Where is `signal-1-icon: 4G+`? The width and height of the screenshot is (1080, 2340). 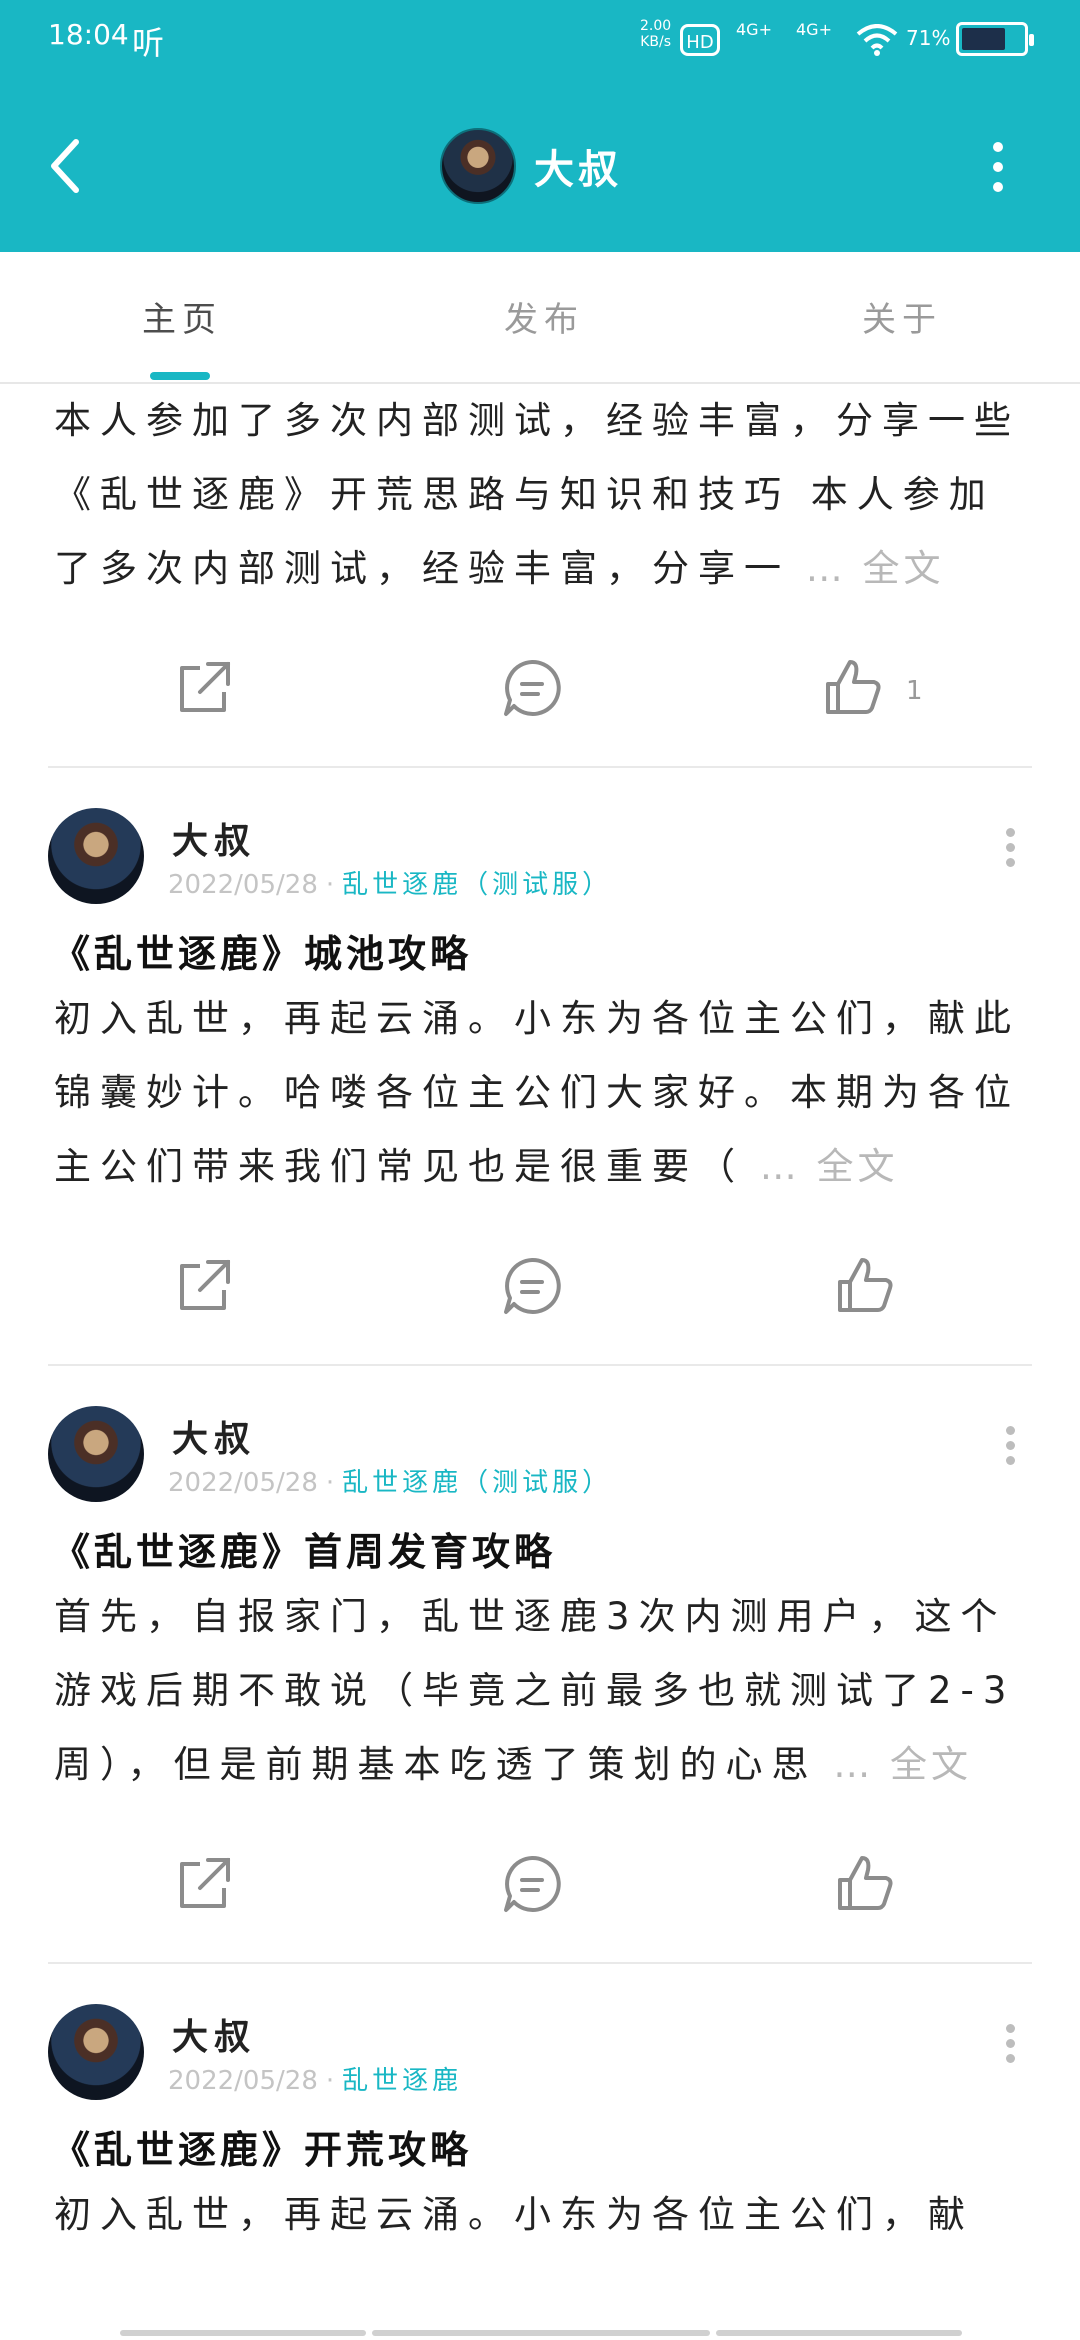
signal-1-icon: 4G+ is located at coordinates (754, 29).